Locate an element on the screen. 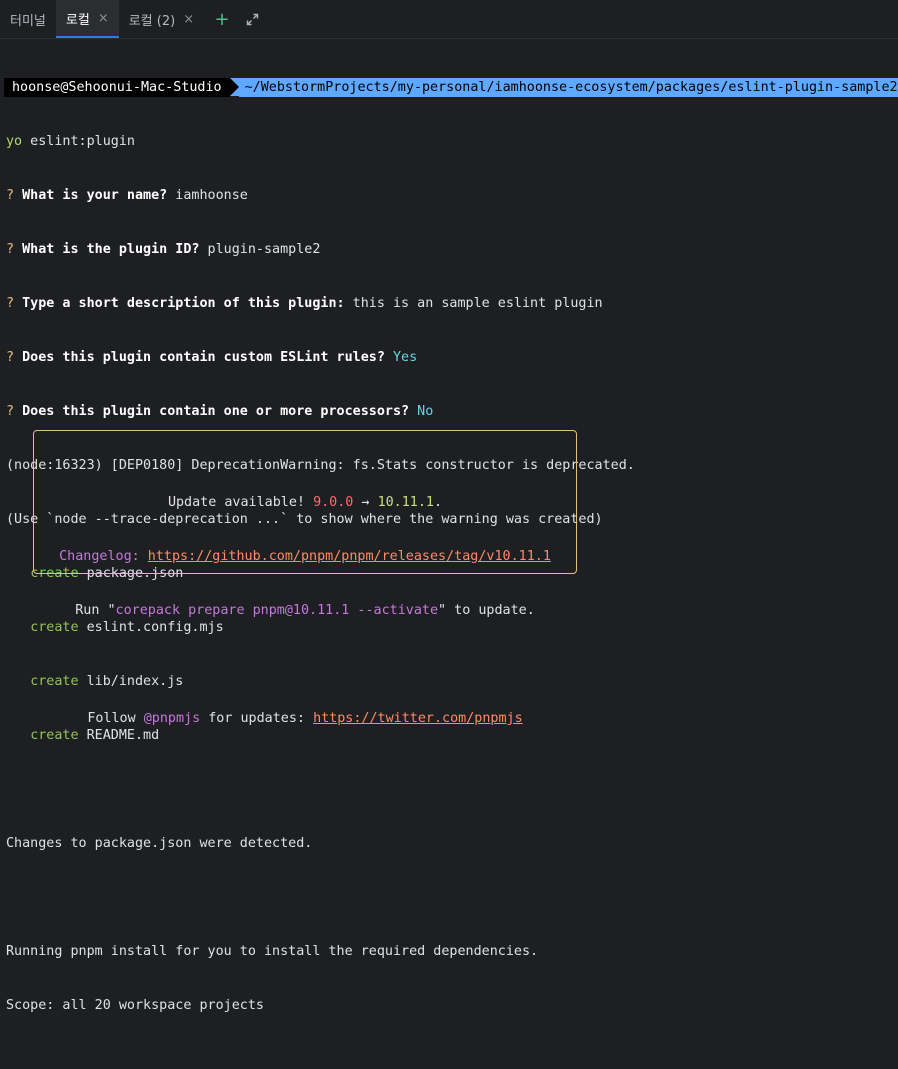 The image size is (898, 1069). question-line: ? What is your name? iamhoonse is located at coordinates (127, 195).